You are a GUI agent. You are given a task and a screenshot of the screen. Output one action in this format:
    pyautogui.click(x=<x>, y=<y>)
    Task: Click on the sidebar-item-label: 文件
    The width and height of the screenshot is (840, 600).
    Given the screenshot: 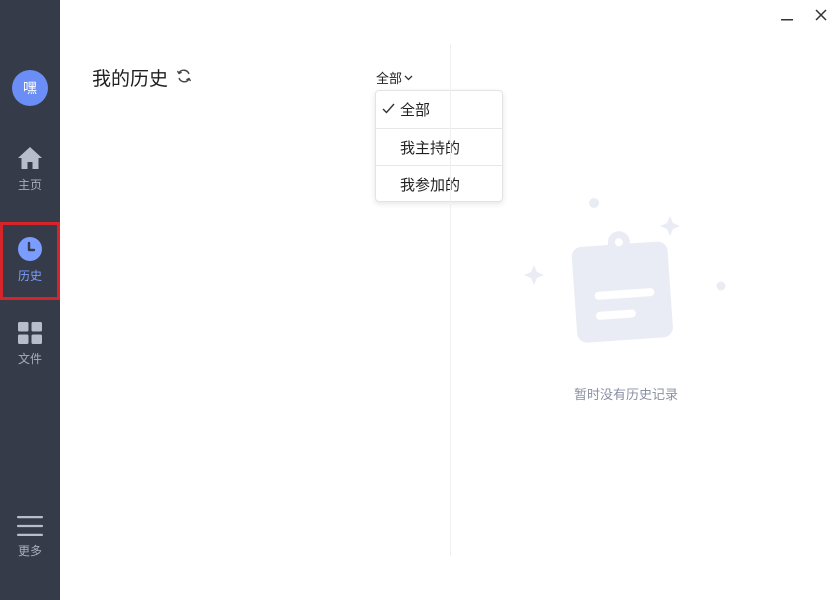 What is the action you would take?
    pyautogui.click(x=29, y=359)
    